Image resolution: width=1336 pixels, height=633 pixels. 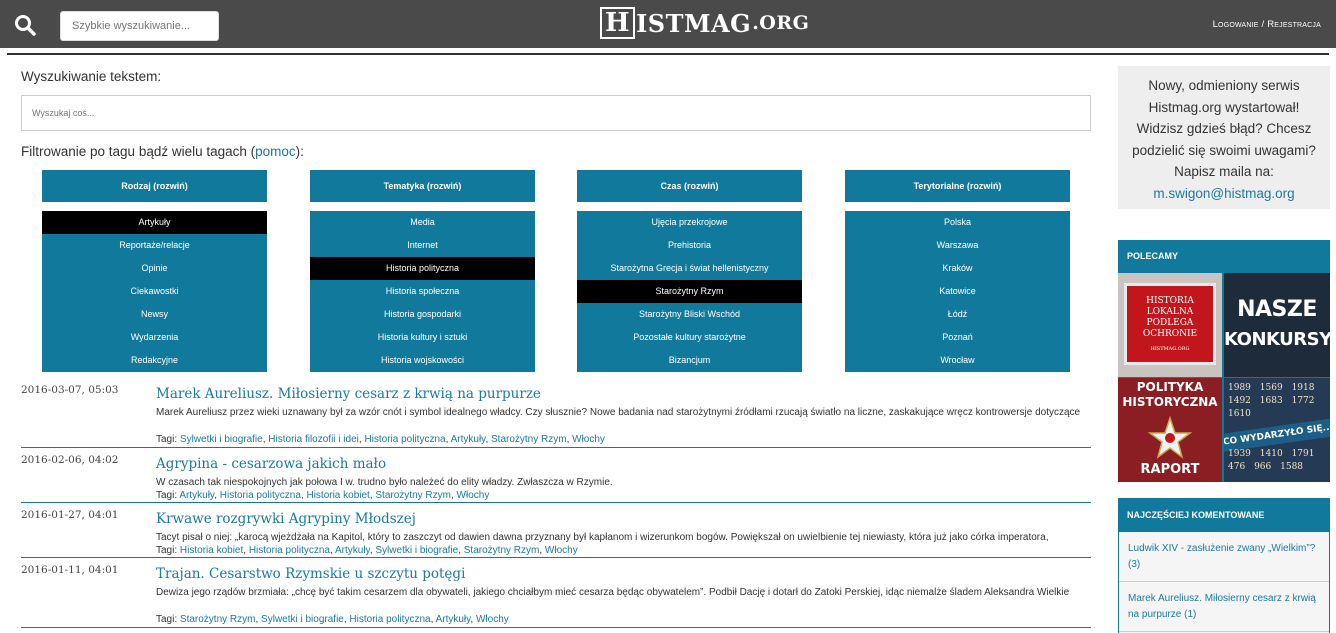 What do you see at coordinates (556, 113) in the screenshot?
I see `text-search-input` at bounding box center [556, 113].